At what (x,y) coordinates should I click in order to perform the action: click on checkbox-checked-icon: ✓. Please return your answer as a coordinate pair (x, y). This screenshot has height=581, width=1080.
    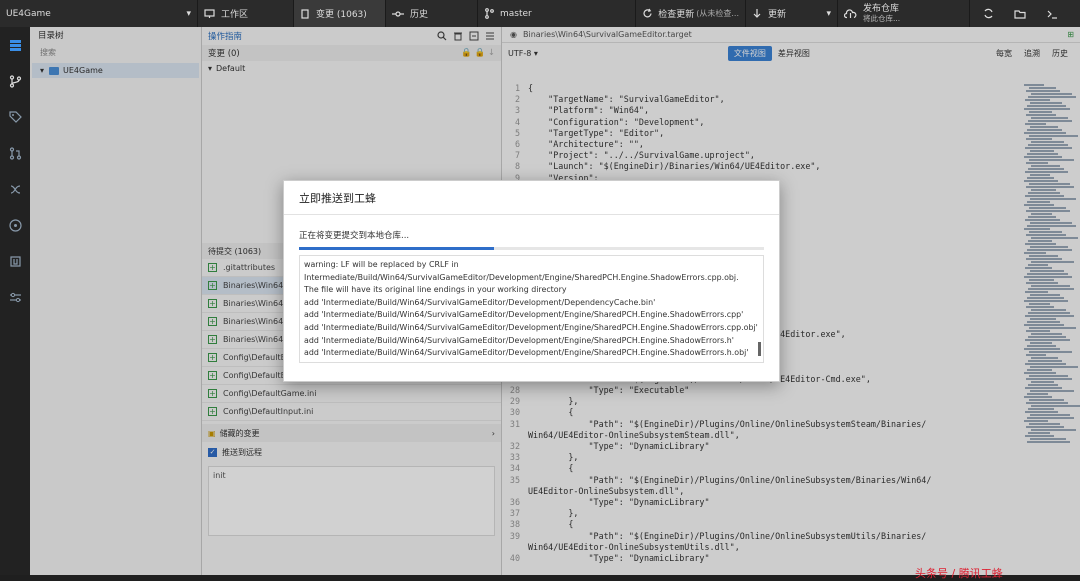
    Looking at the image, I should click on (212, 452).